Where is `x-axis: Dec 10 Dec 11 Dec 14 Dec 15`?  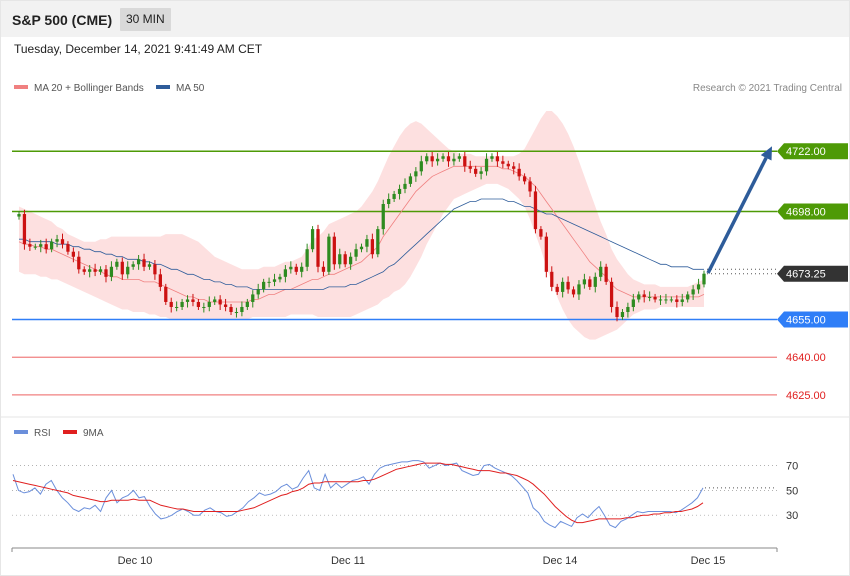
x-axis: Dec 10 Dec 11 Dec 14 Dec 15 is located at coordinates (394, 557).